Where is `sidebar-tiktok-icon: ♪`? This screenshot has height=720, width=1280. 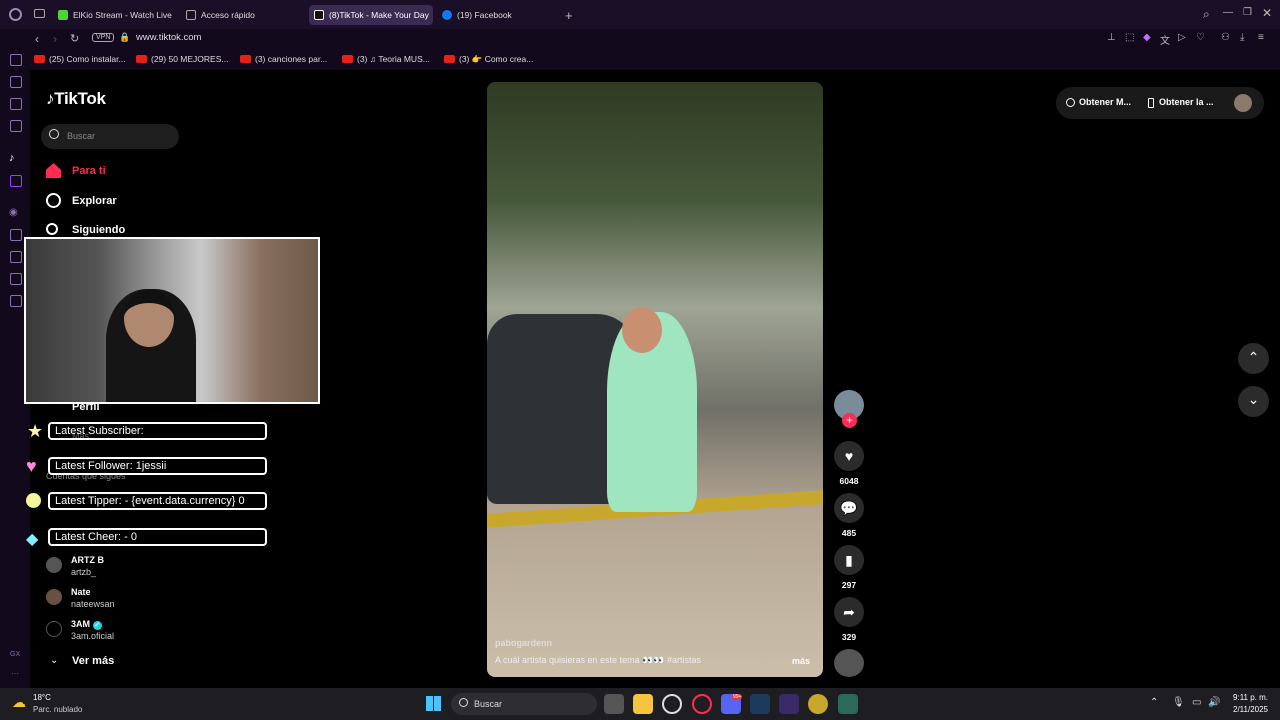
sidebar-tiktok-icon: ♪ is located at coordinates (12, 158).